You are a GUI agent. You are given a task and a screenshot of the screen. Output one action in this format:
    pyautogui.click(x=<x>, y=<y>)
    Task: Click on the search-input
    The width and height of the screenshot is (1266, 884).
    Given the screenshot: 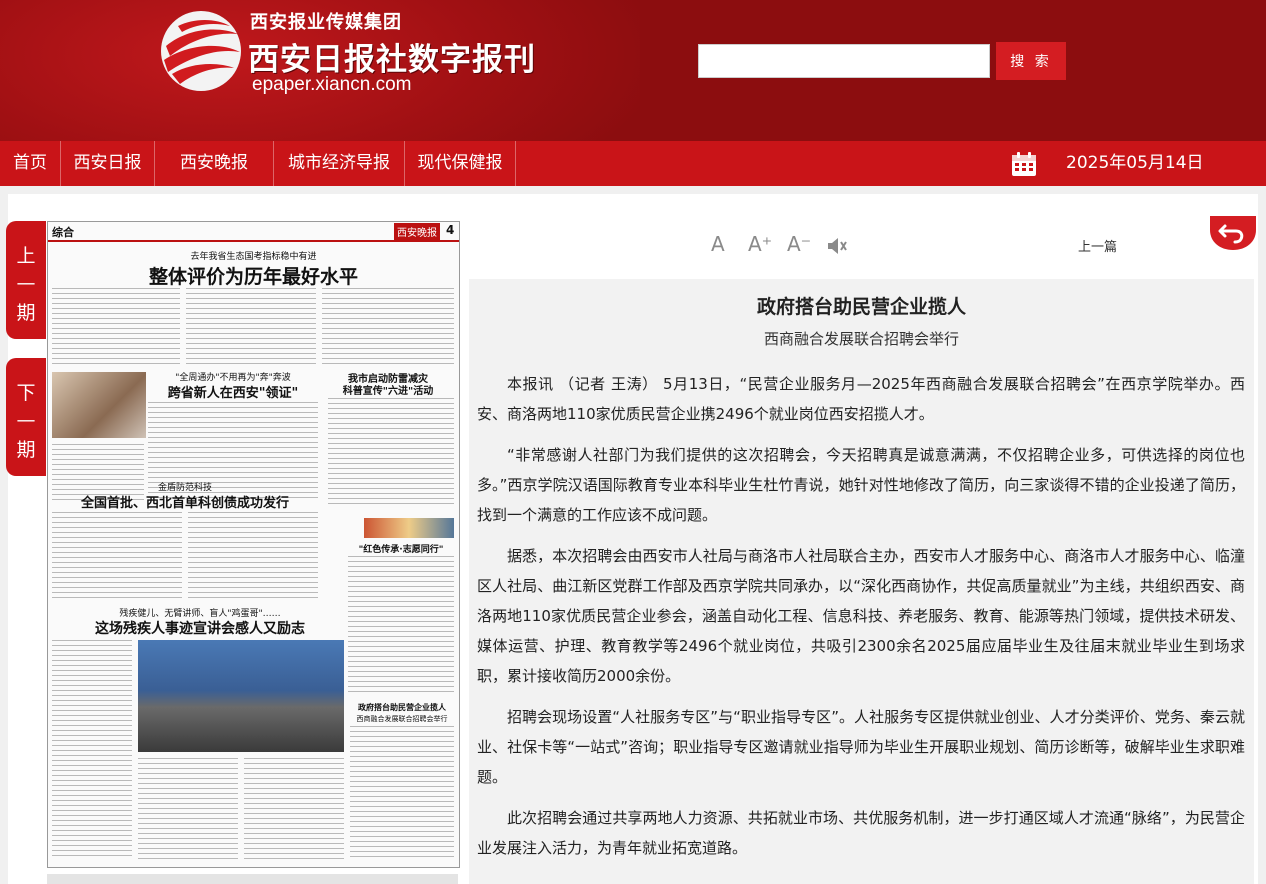 What is the action you would take?
    pyautogui.click(x=844, y=61)
    